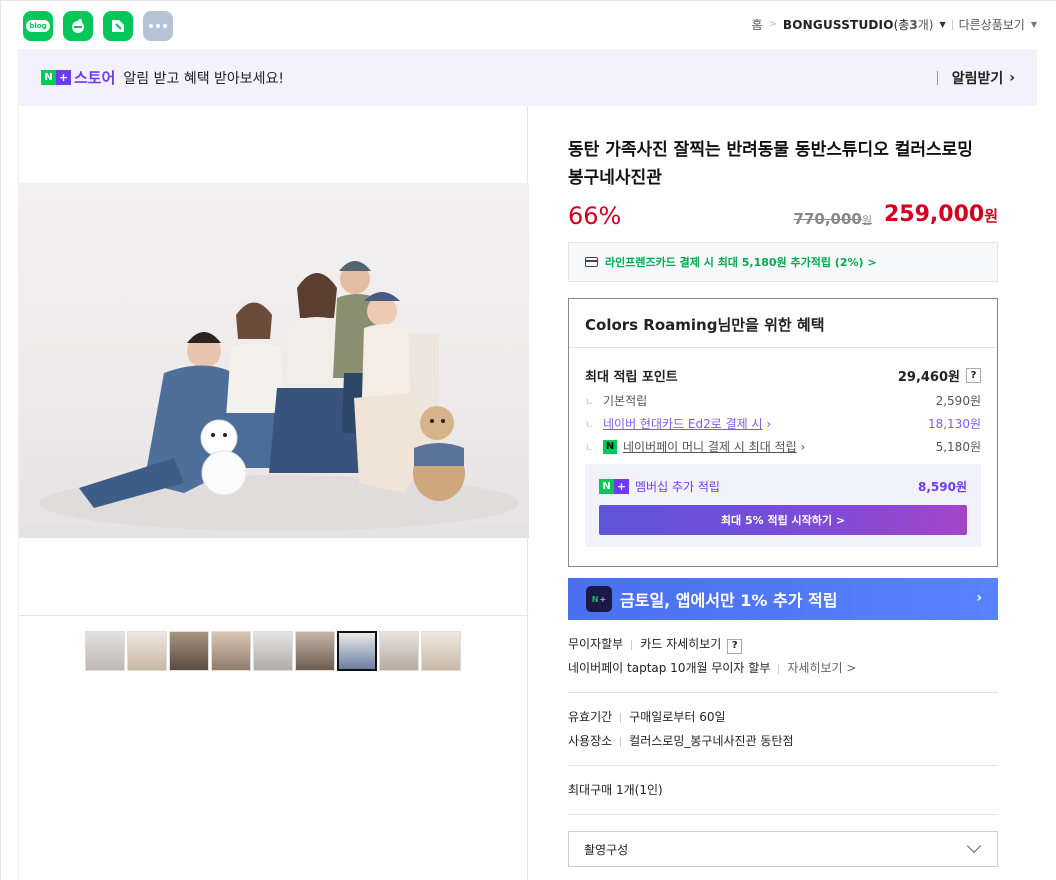  Describe the element at coordinates (729, 600) in the screenshot. I see `app-promo-text: 금토일, 앱에서만 1% 추가 적립` at that location.